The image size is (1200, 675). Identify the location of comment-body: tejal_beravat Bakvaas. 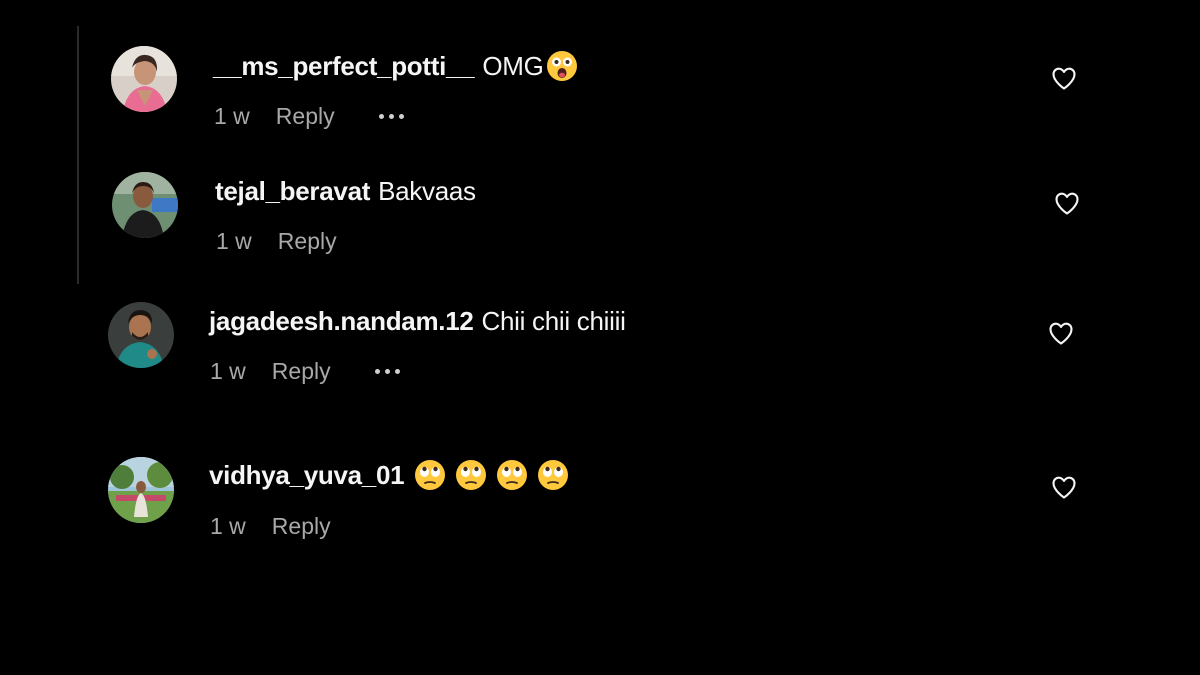
(345, 191).